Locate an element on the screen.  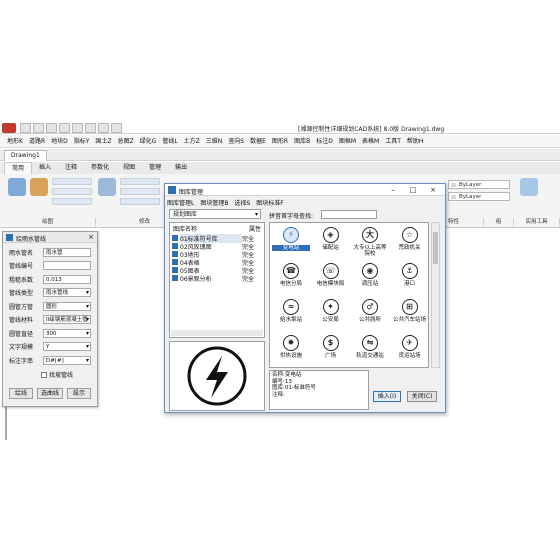
open-file-icon is located at coordinates (38, 128).